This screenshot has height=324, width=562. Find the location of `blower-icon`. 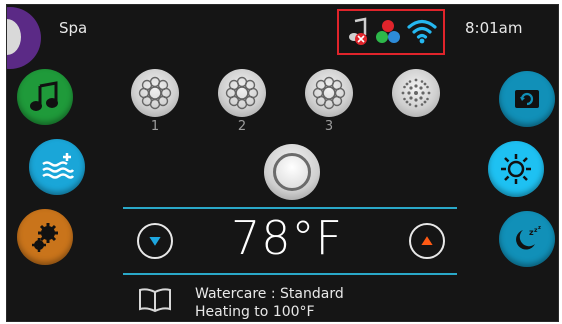

blower-icon is located at coordinates (416, 93).